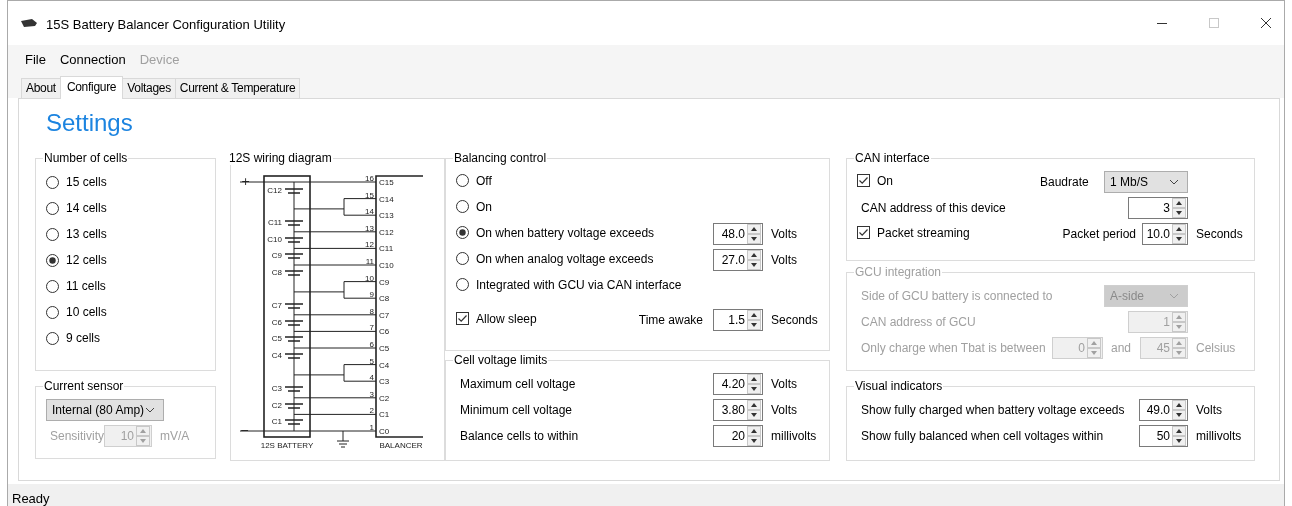 Image resolution: width=1292 pixels, height=506 pixels. Describe the element at coordinates (31, 498) in the screenshot. I see `status-text: Ready` at that location.